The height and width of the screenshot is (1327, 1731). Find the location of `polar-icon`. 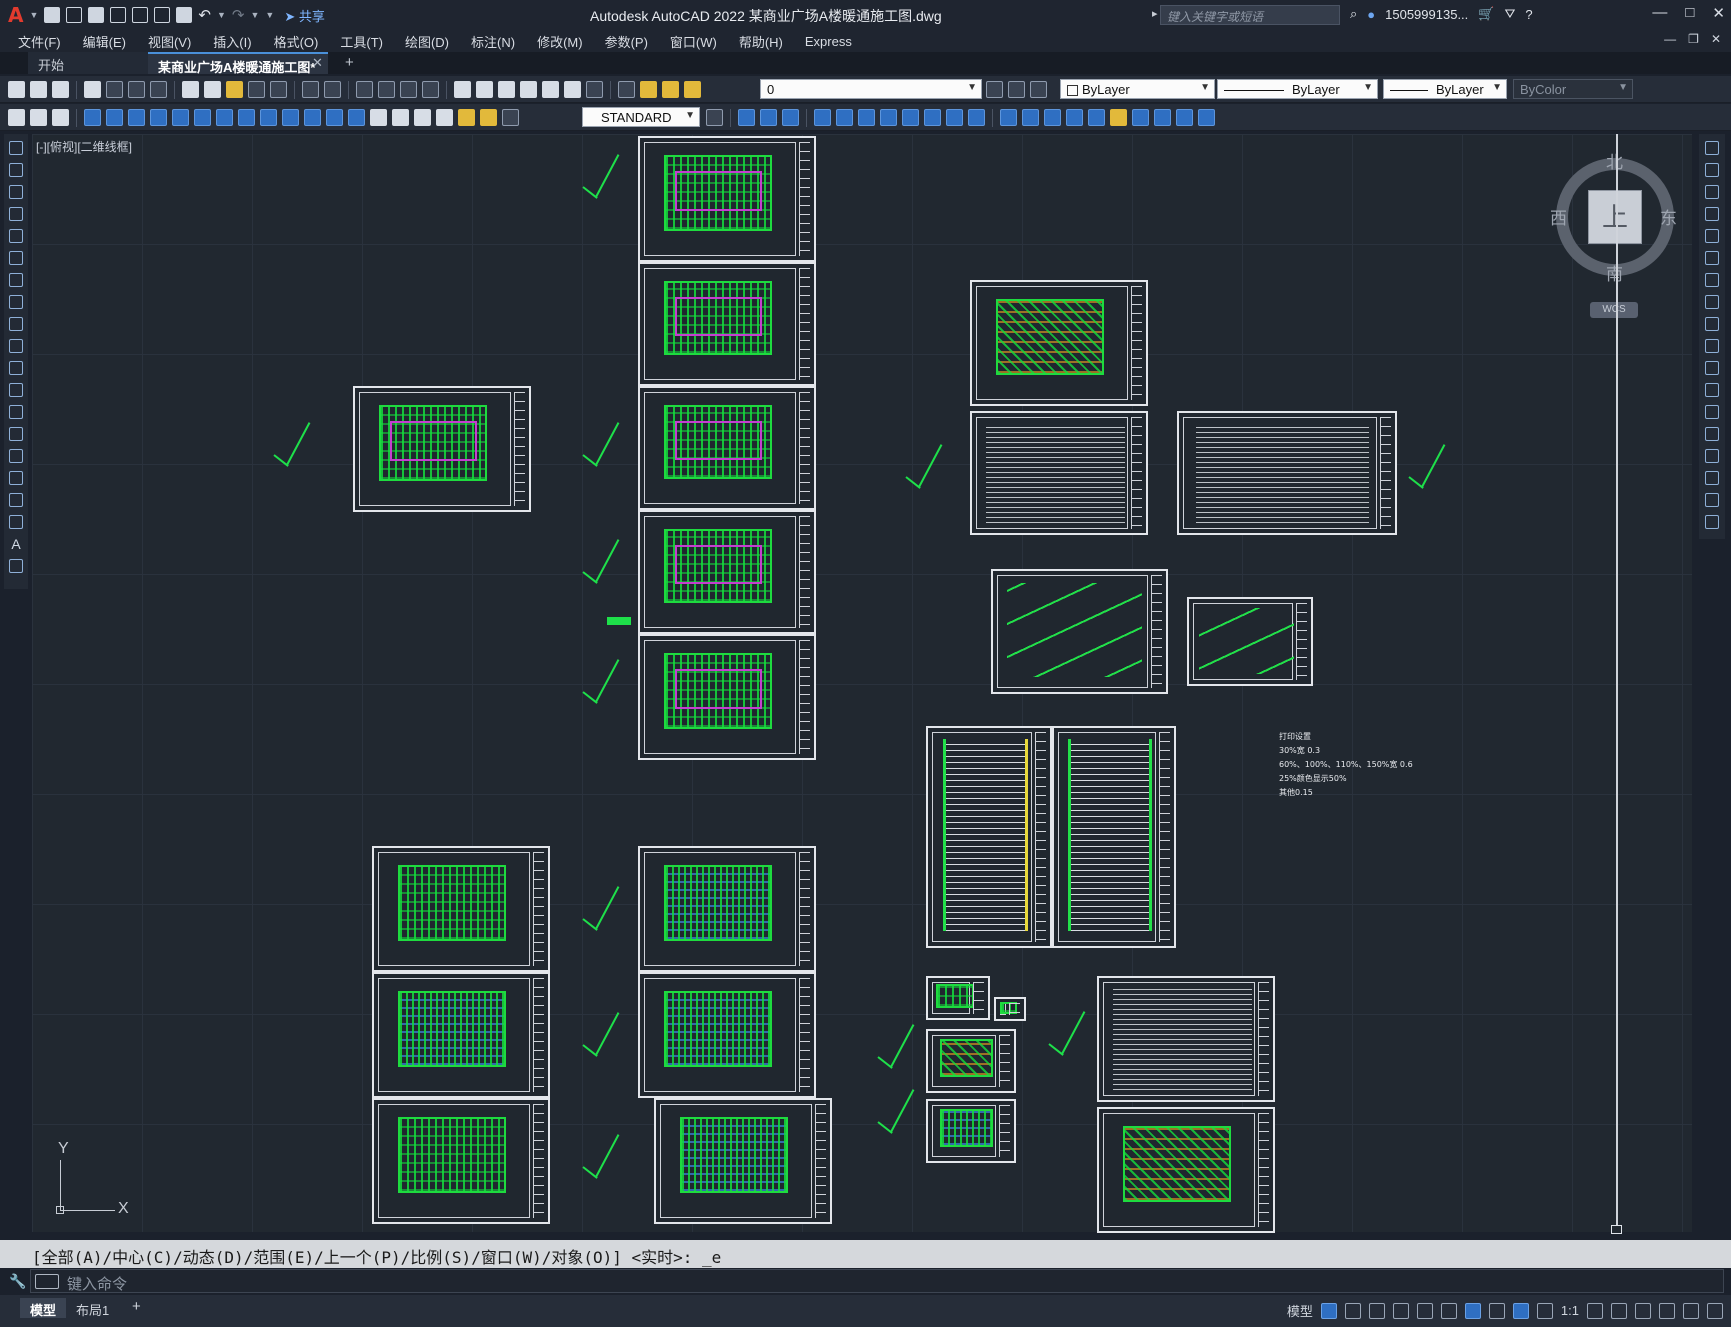

polar-icon is located at coordinates (1400, 1310).